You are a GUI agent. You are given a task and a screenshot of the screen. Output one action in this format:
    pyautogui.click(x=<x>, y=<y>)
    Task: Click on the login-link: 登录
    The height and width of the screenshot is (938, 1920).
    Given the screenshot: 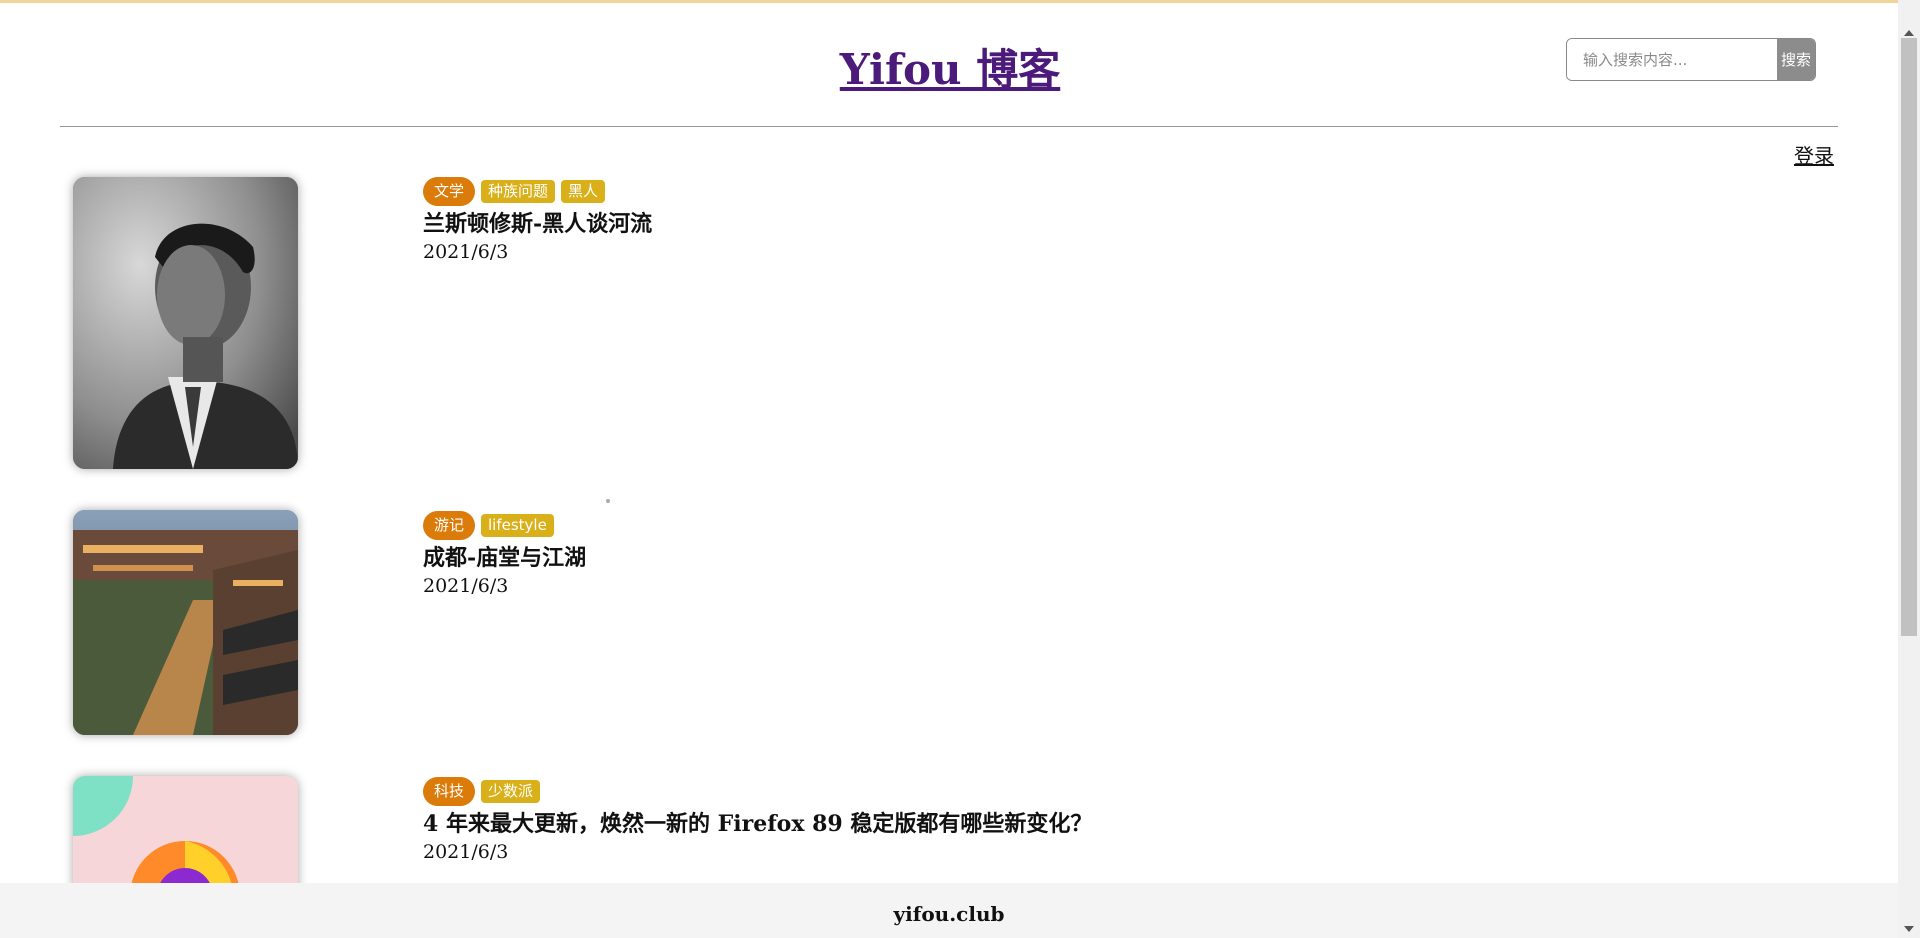 What is the action you would take?
    pyautogui.click(x=1814, y=154)
    